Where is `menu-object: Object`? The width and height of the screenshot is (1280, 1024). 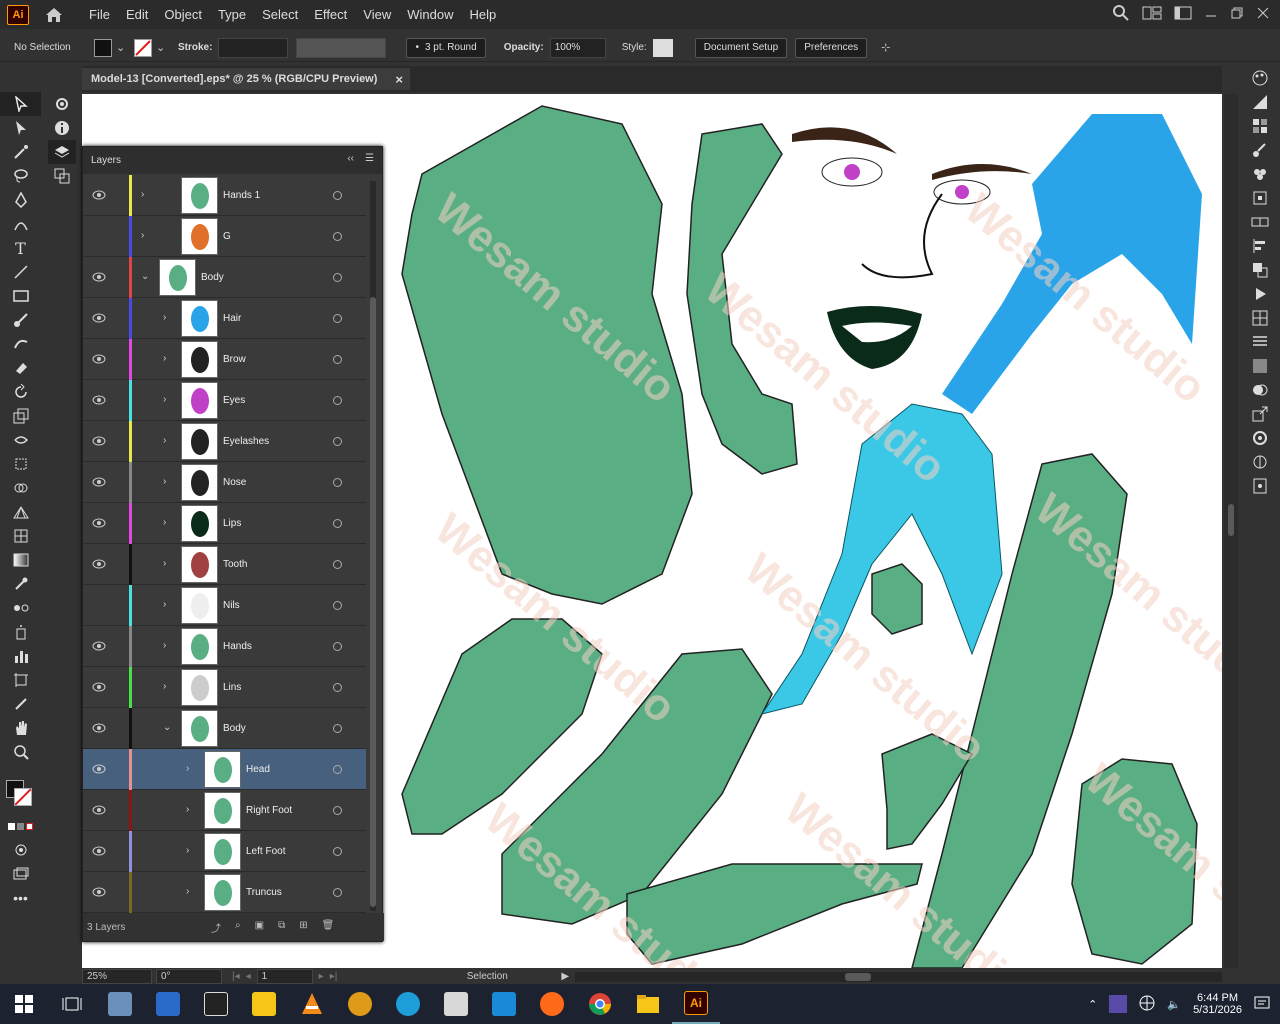 menu-object: Object is located at coordinates (183, 14).